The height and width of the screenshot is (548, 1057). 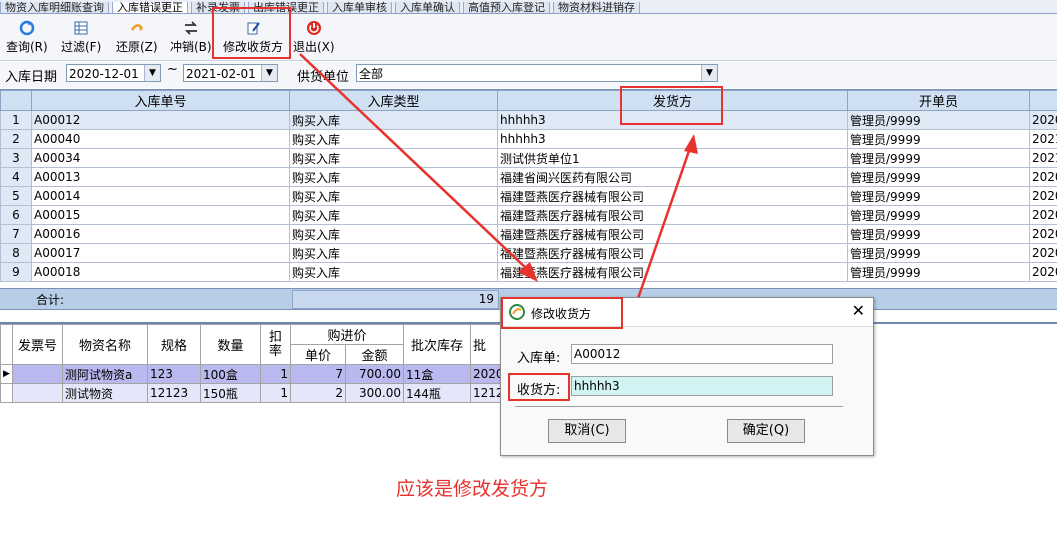 What do you see at coordinates (702, 354) in the screenshot?
I see `order-field` at bounding box center [702, 354].